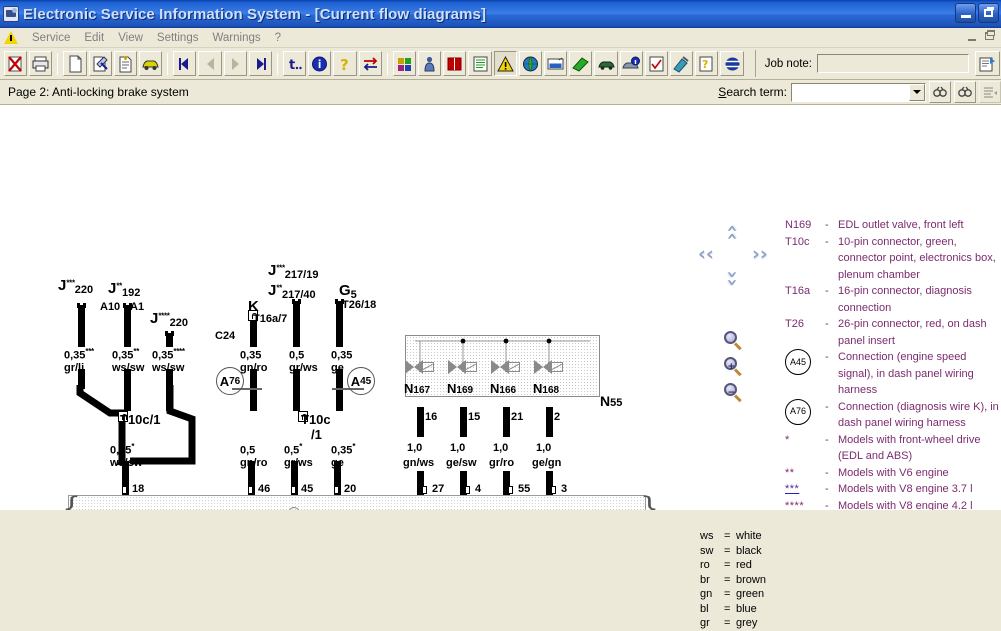 The height and width of the screenshot is (631, 1001). What do you see at coordinates (917, 92) in the screenshot?
I see `chevron-down-icon` at bounding box center [917, 92].